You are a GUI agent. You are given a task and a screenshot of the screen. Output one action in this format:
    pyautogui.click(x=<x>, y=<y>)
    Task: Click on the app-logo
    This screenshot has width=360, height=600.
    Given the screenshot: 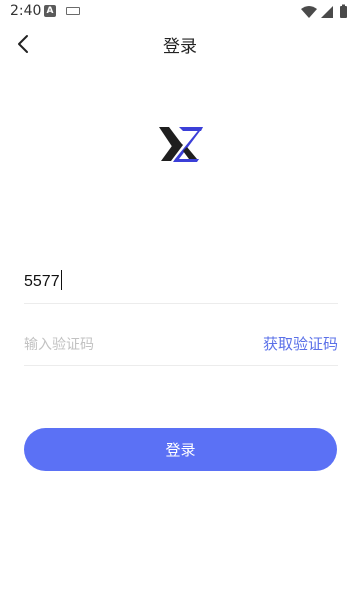 What is the action you would take?
    pyautogui.click(x=181, y=144)
    